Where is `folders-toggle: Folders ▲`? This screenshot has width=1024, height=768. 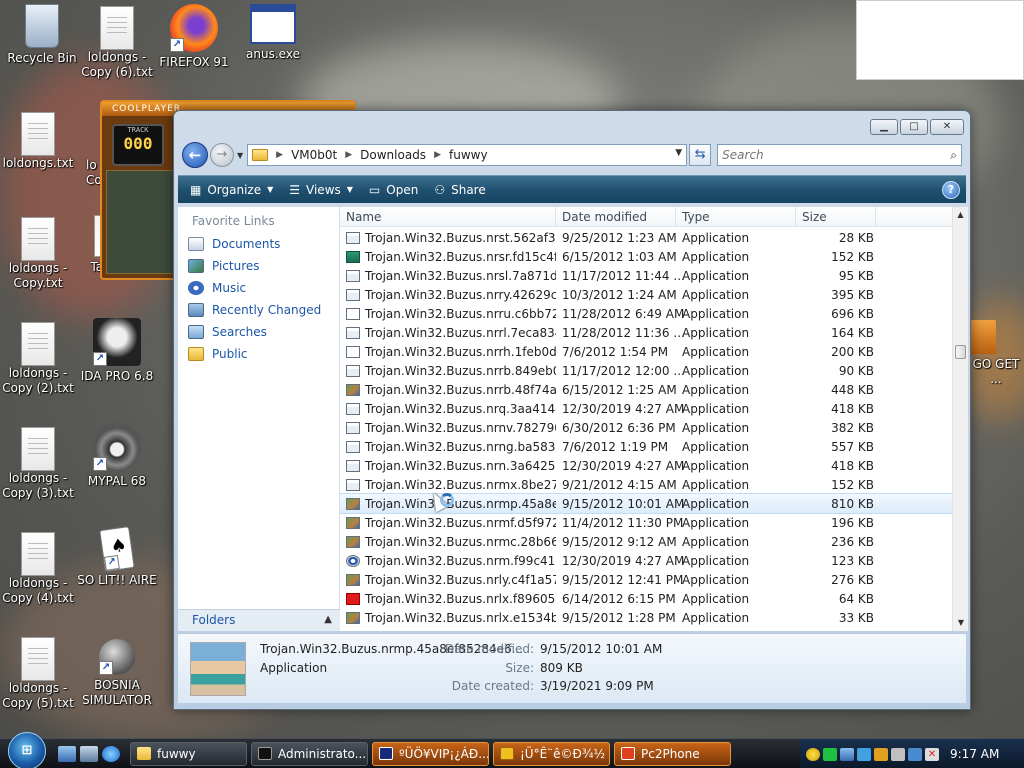 folders-toggle: Folders ▲ is located at coordinates (259, 620).